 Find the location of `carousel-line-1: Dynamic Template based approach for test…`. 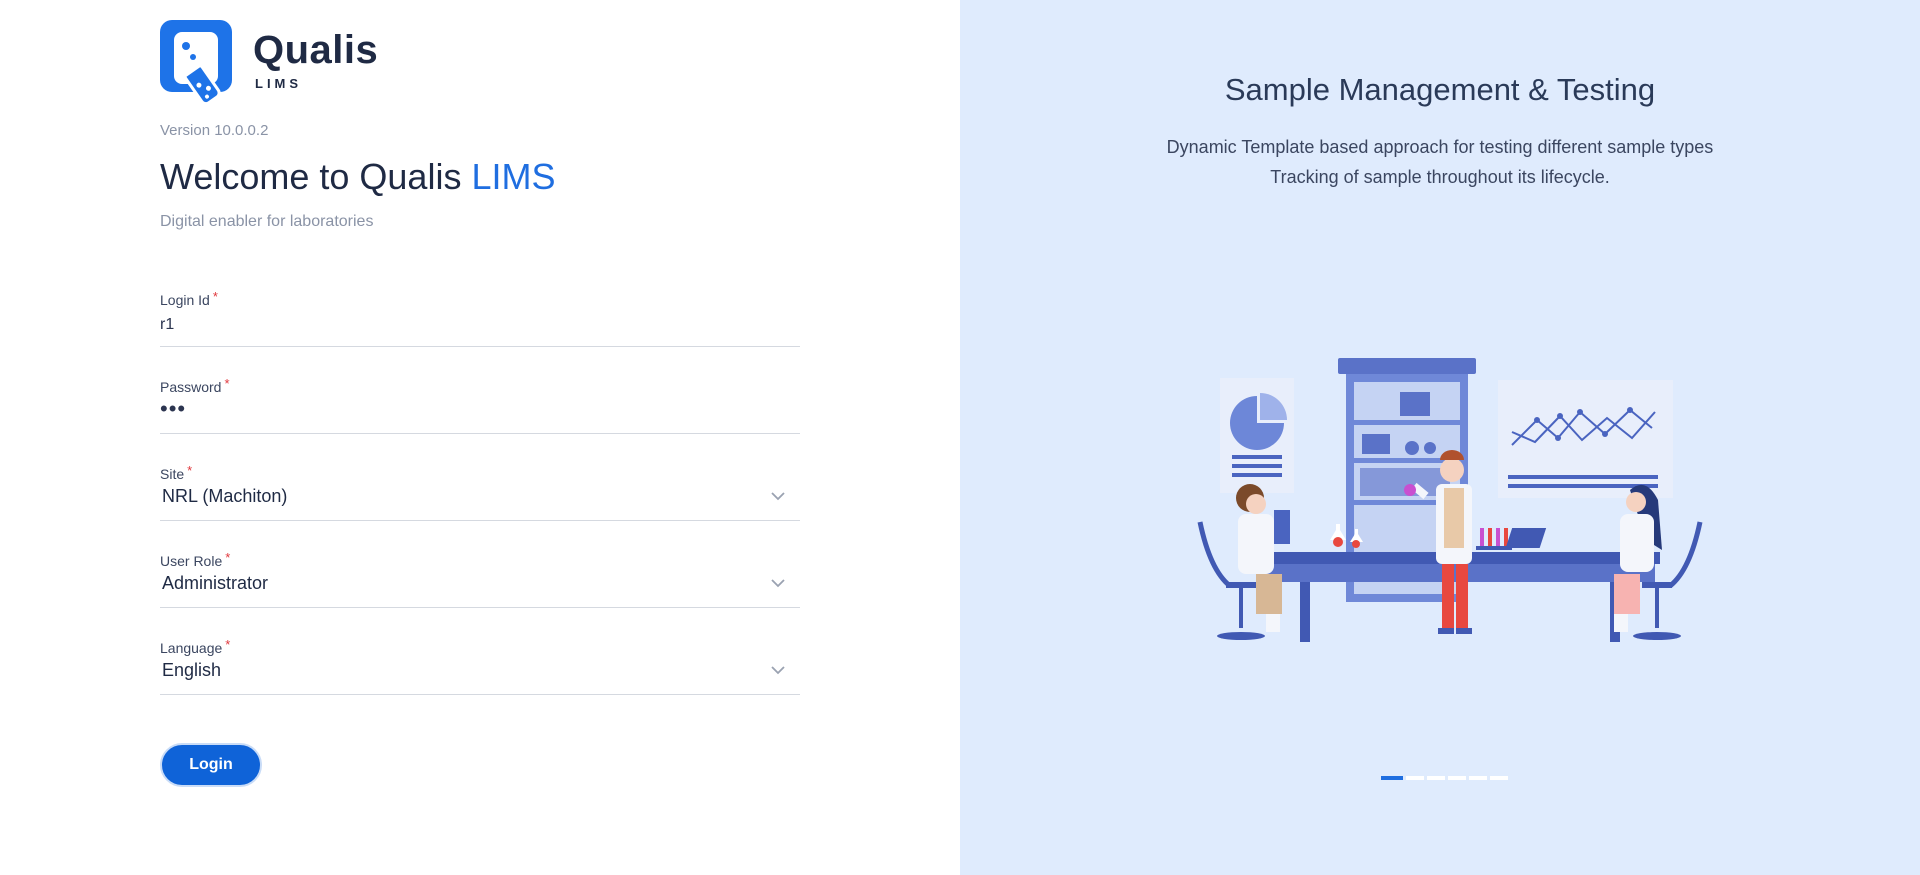

carousel-line-1: Dynamic Template based approach for test… is located at coordinates (1440, 147).